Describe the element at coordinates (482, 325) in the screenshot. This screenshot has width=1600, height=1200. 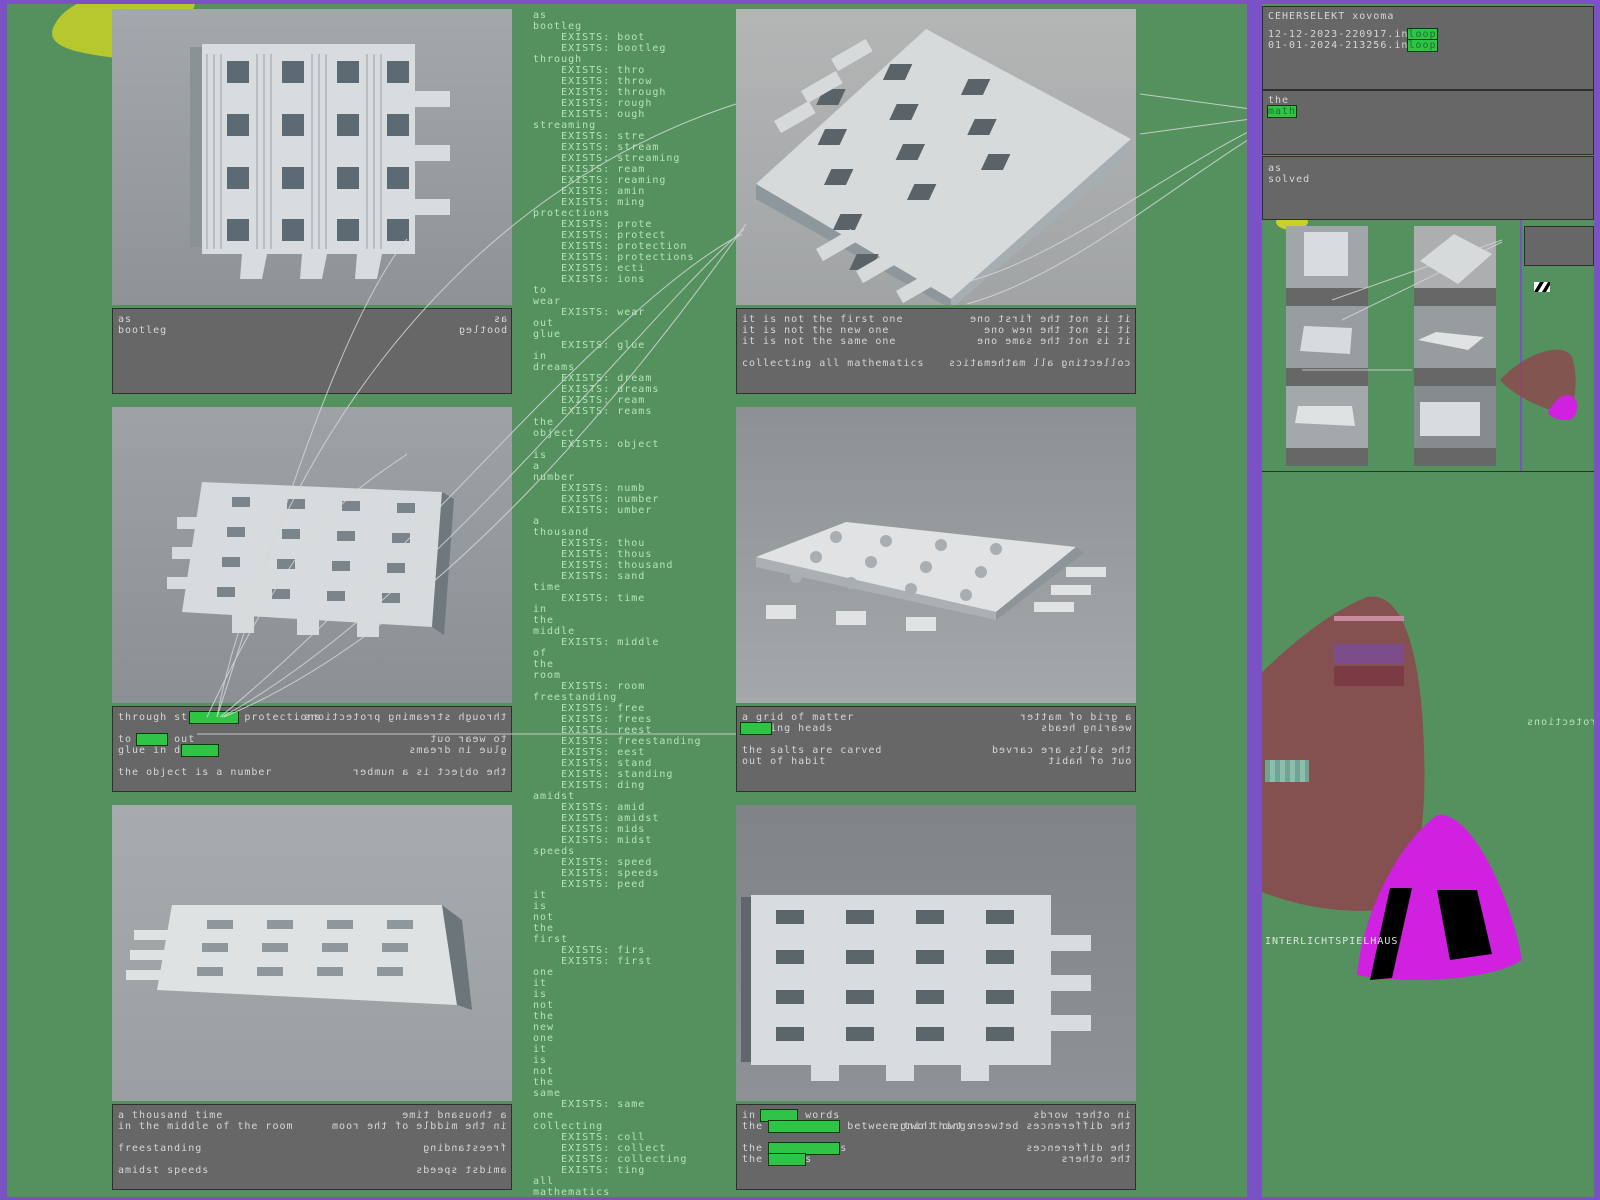
I see `caption-1-right-mirrored: as bootleg` at that location.